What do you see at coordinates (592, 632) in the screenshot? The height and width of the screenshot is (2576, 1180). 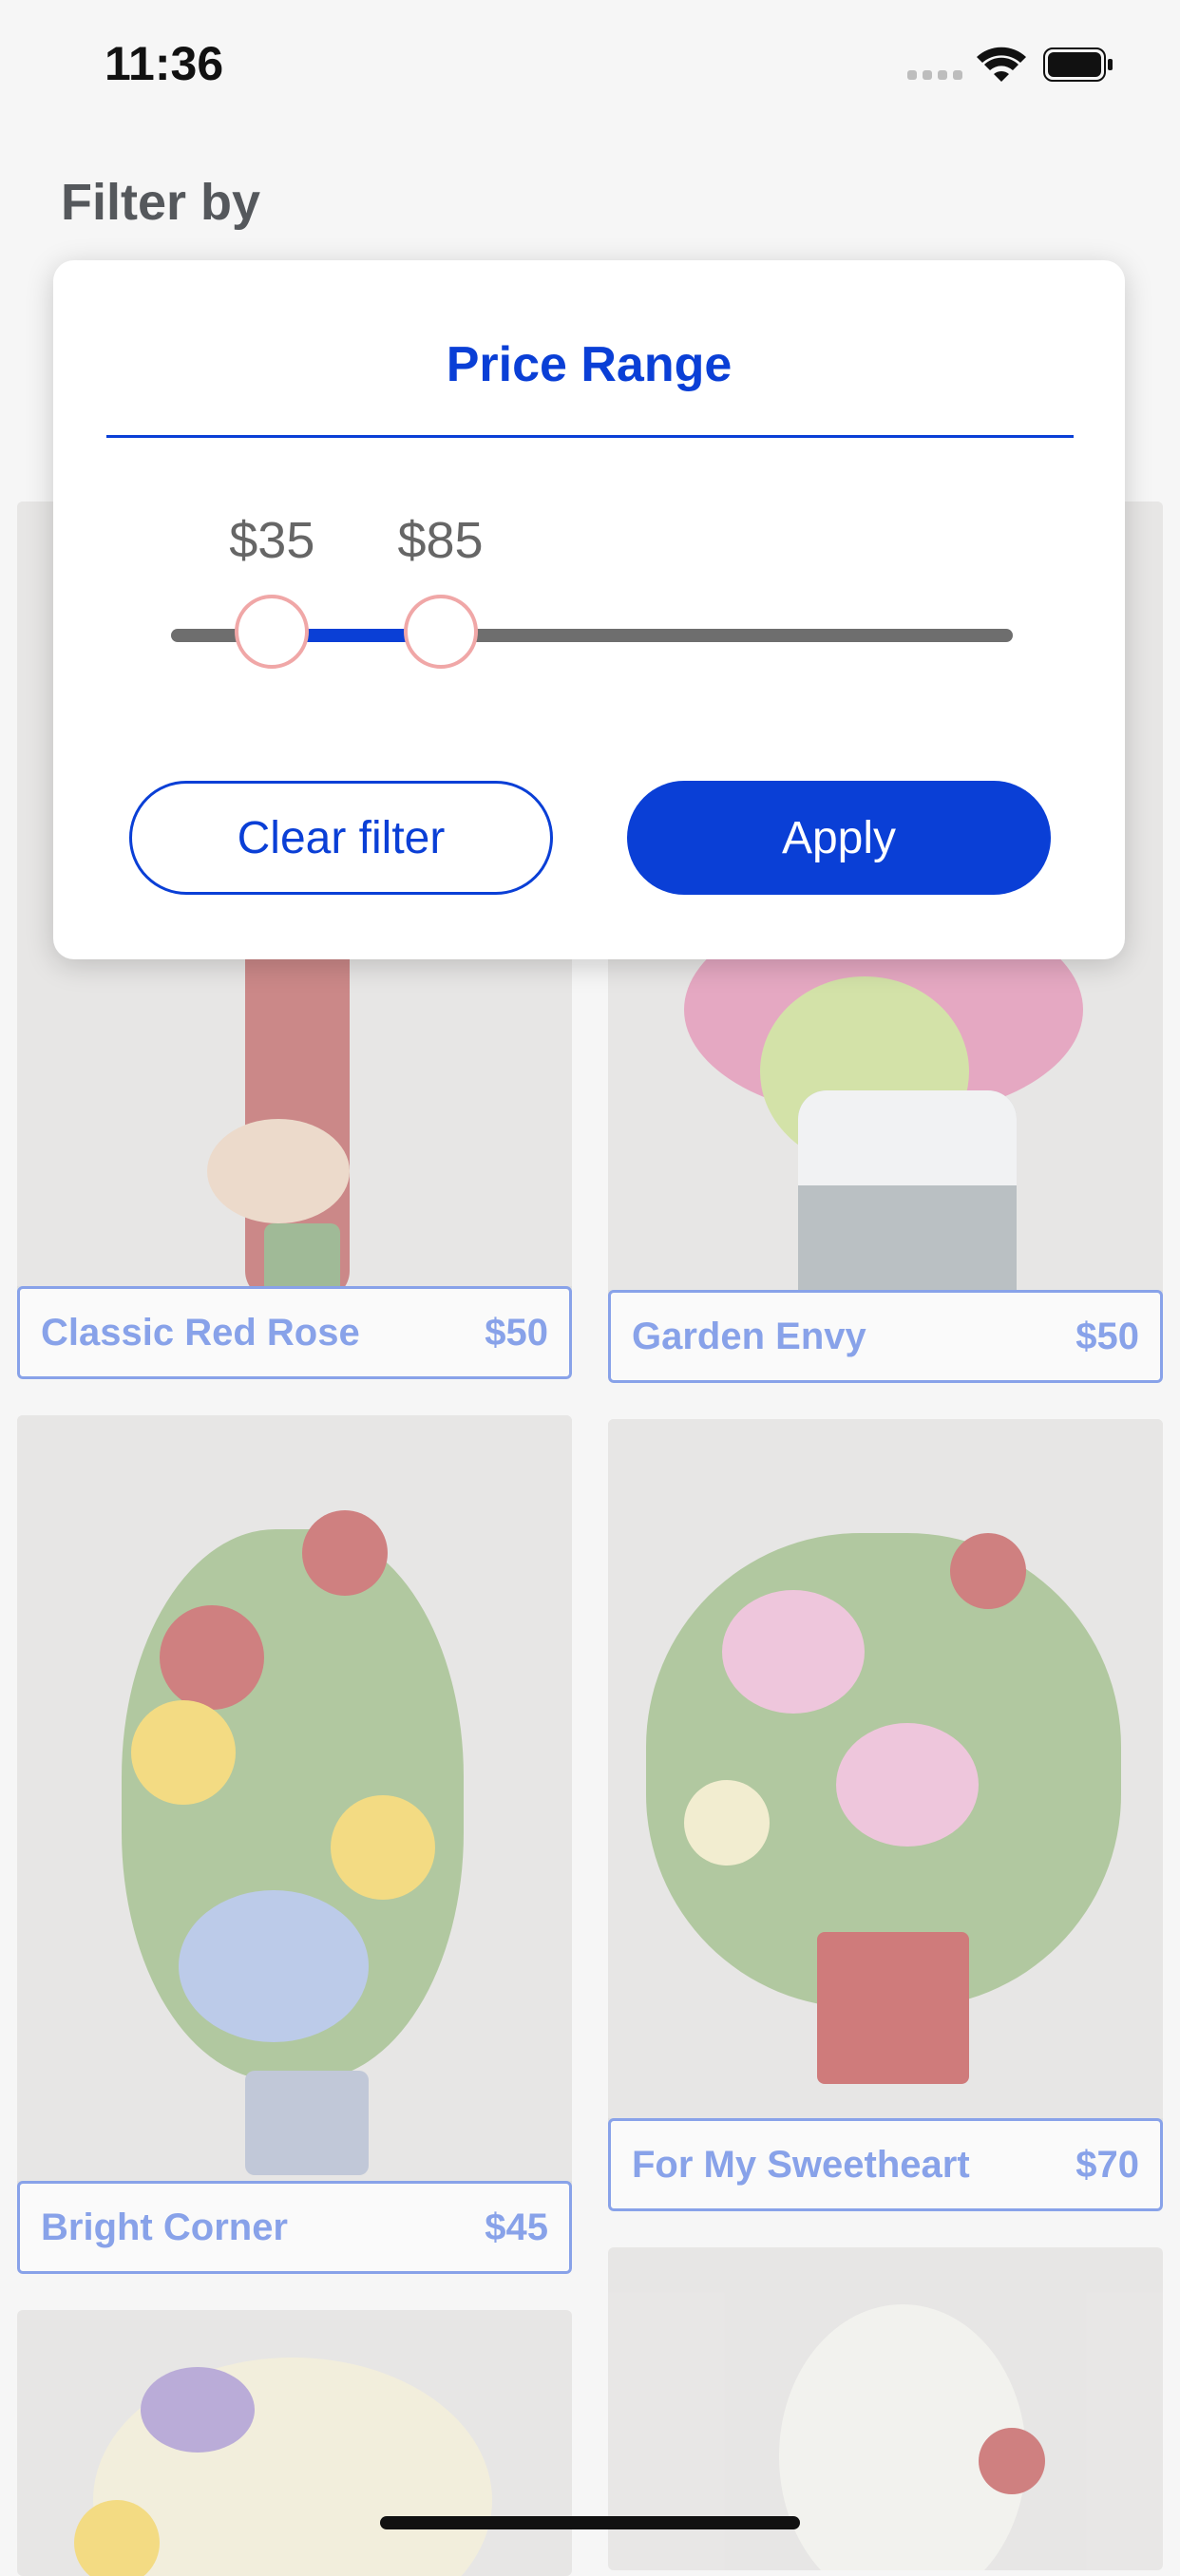 I see `price-range-slider` at bounding box center [592, 632].